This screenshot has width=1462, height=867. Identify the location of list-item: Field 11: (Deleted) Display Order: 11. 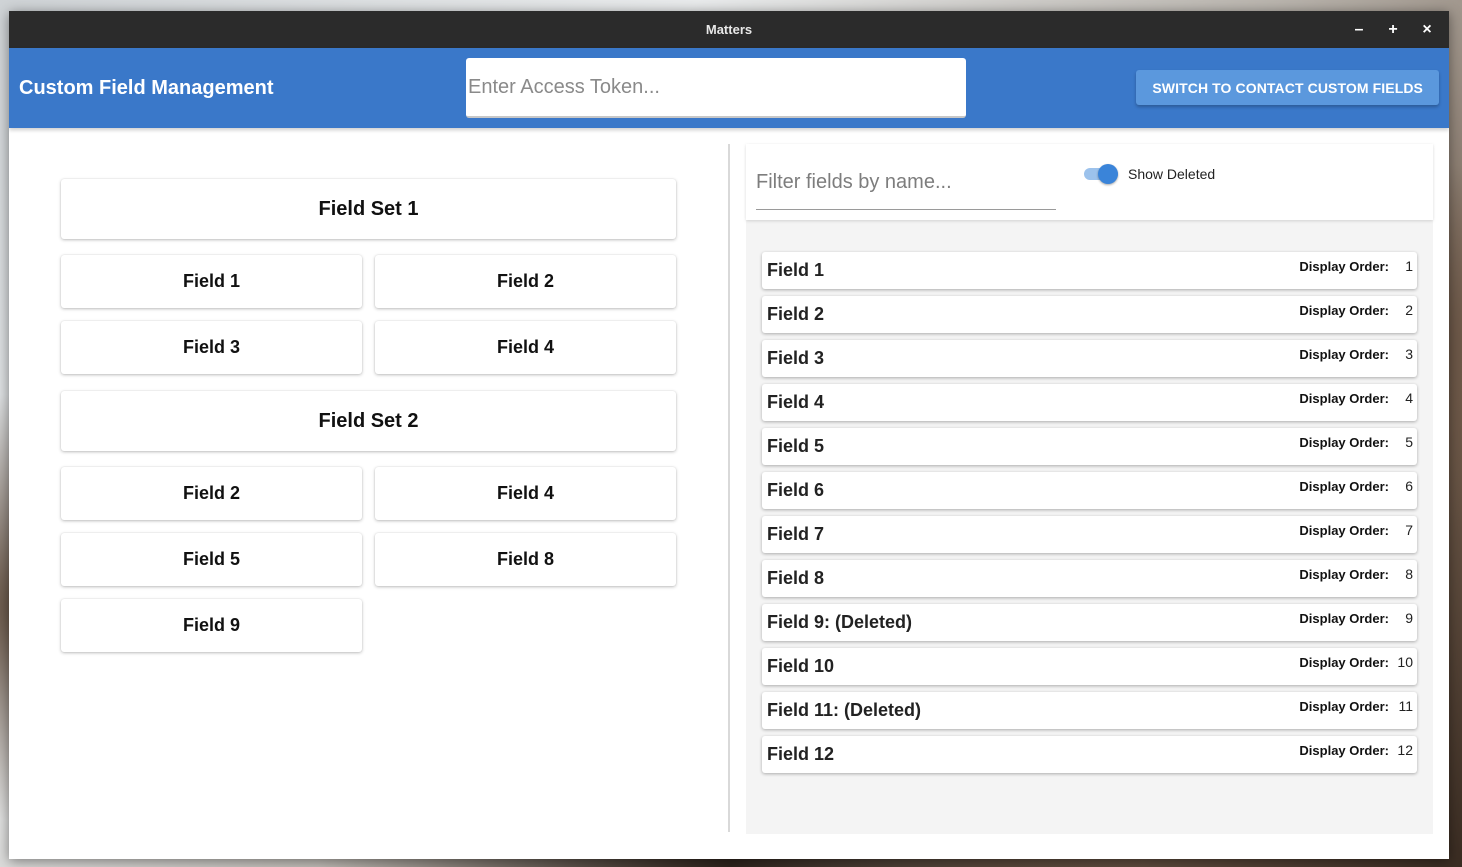
(1089, 710).